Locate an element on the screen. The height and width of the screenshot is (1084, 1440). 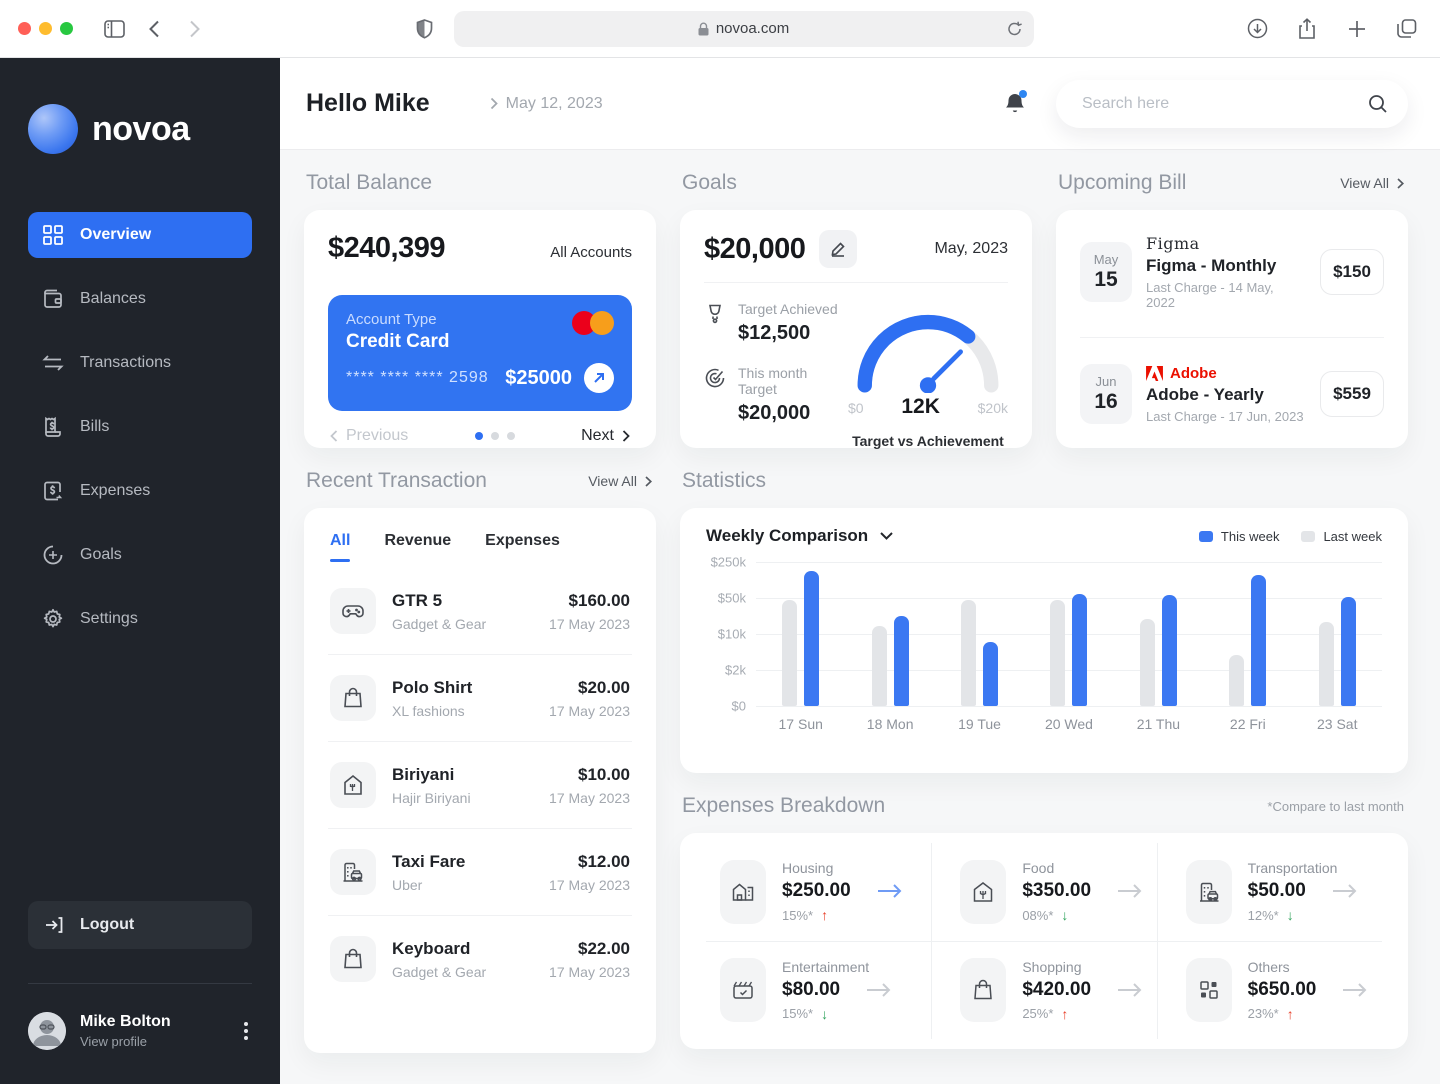
profile-row: Mike Bolton View profile is located at coordinates (140, 1048).